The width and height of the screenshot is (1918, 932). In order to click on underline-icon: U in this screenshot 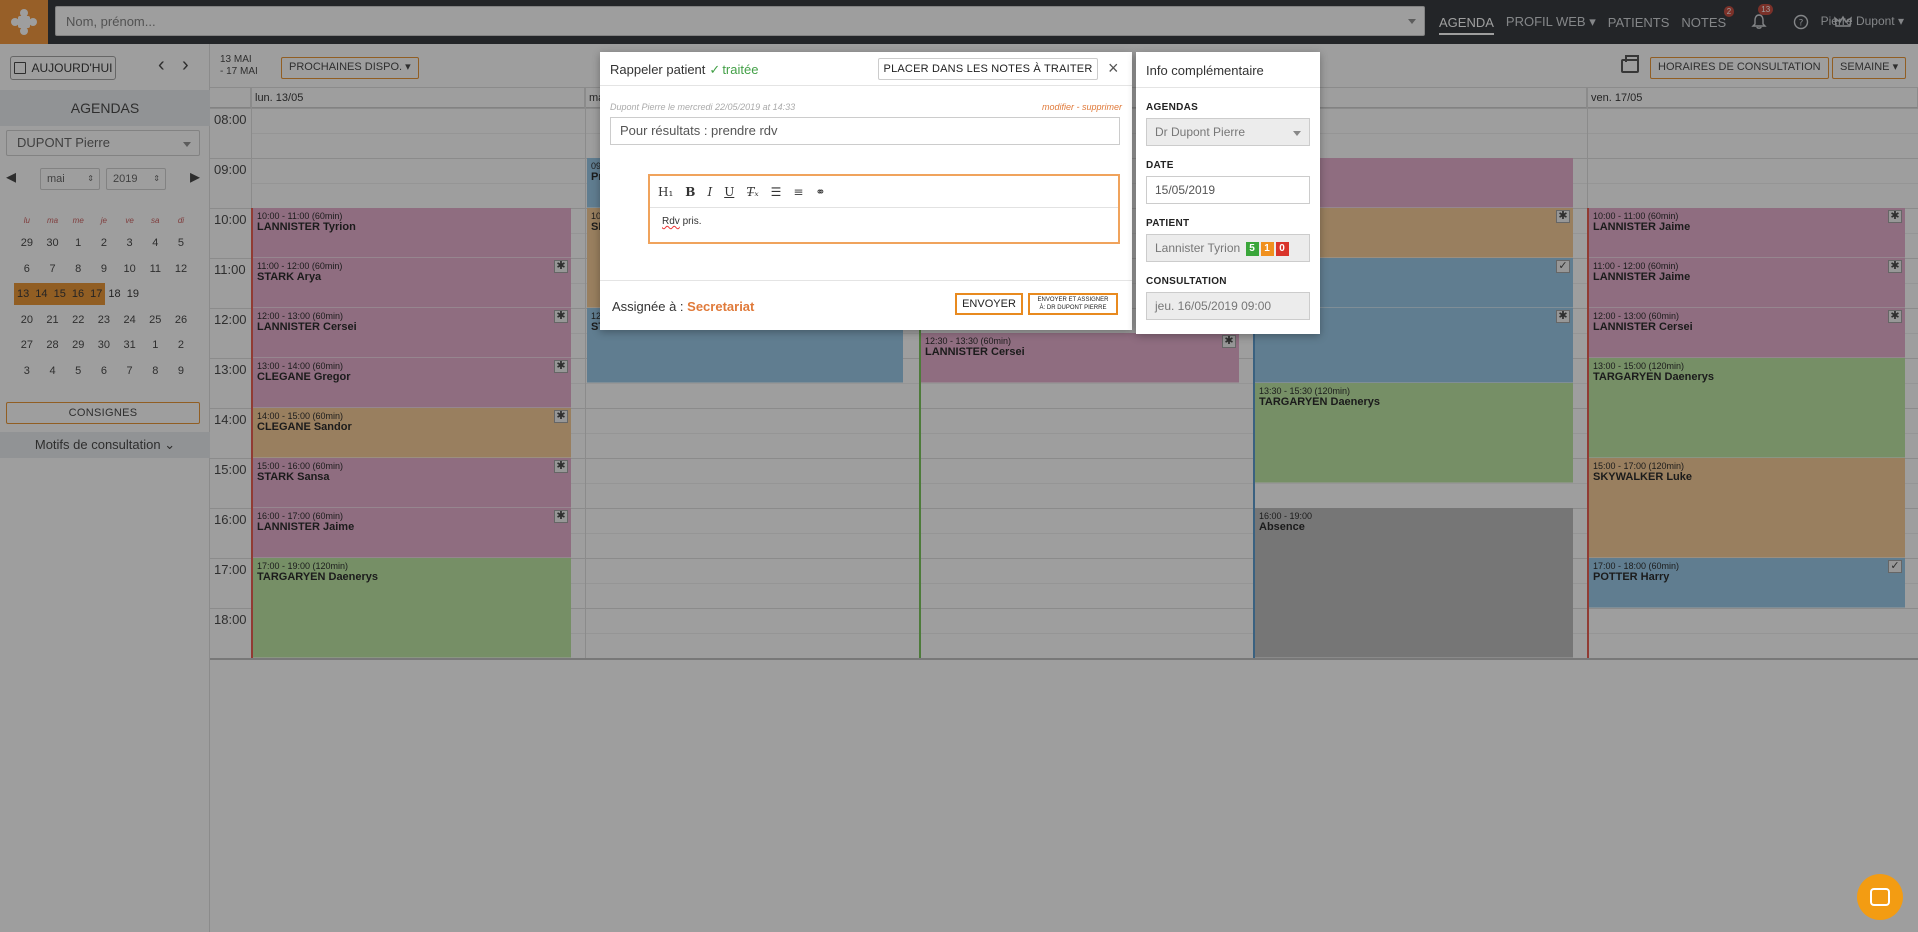, I will do `click(729, 192)`.